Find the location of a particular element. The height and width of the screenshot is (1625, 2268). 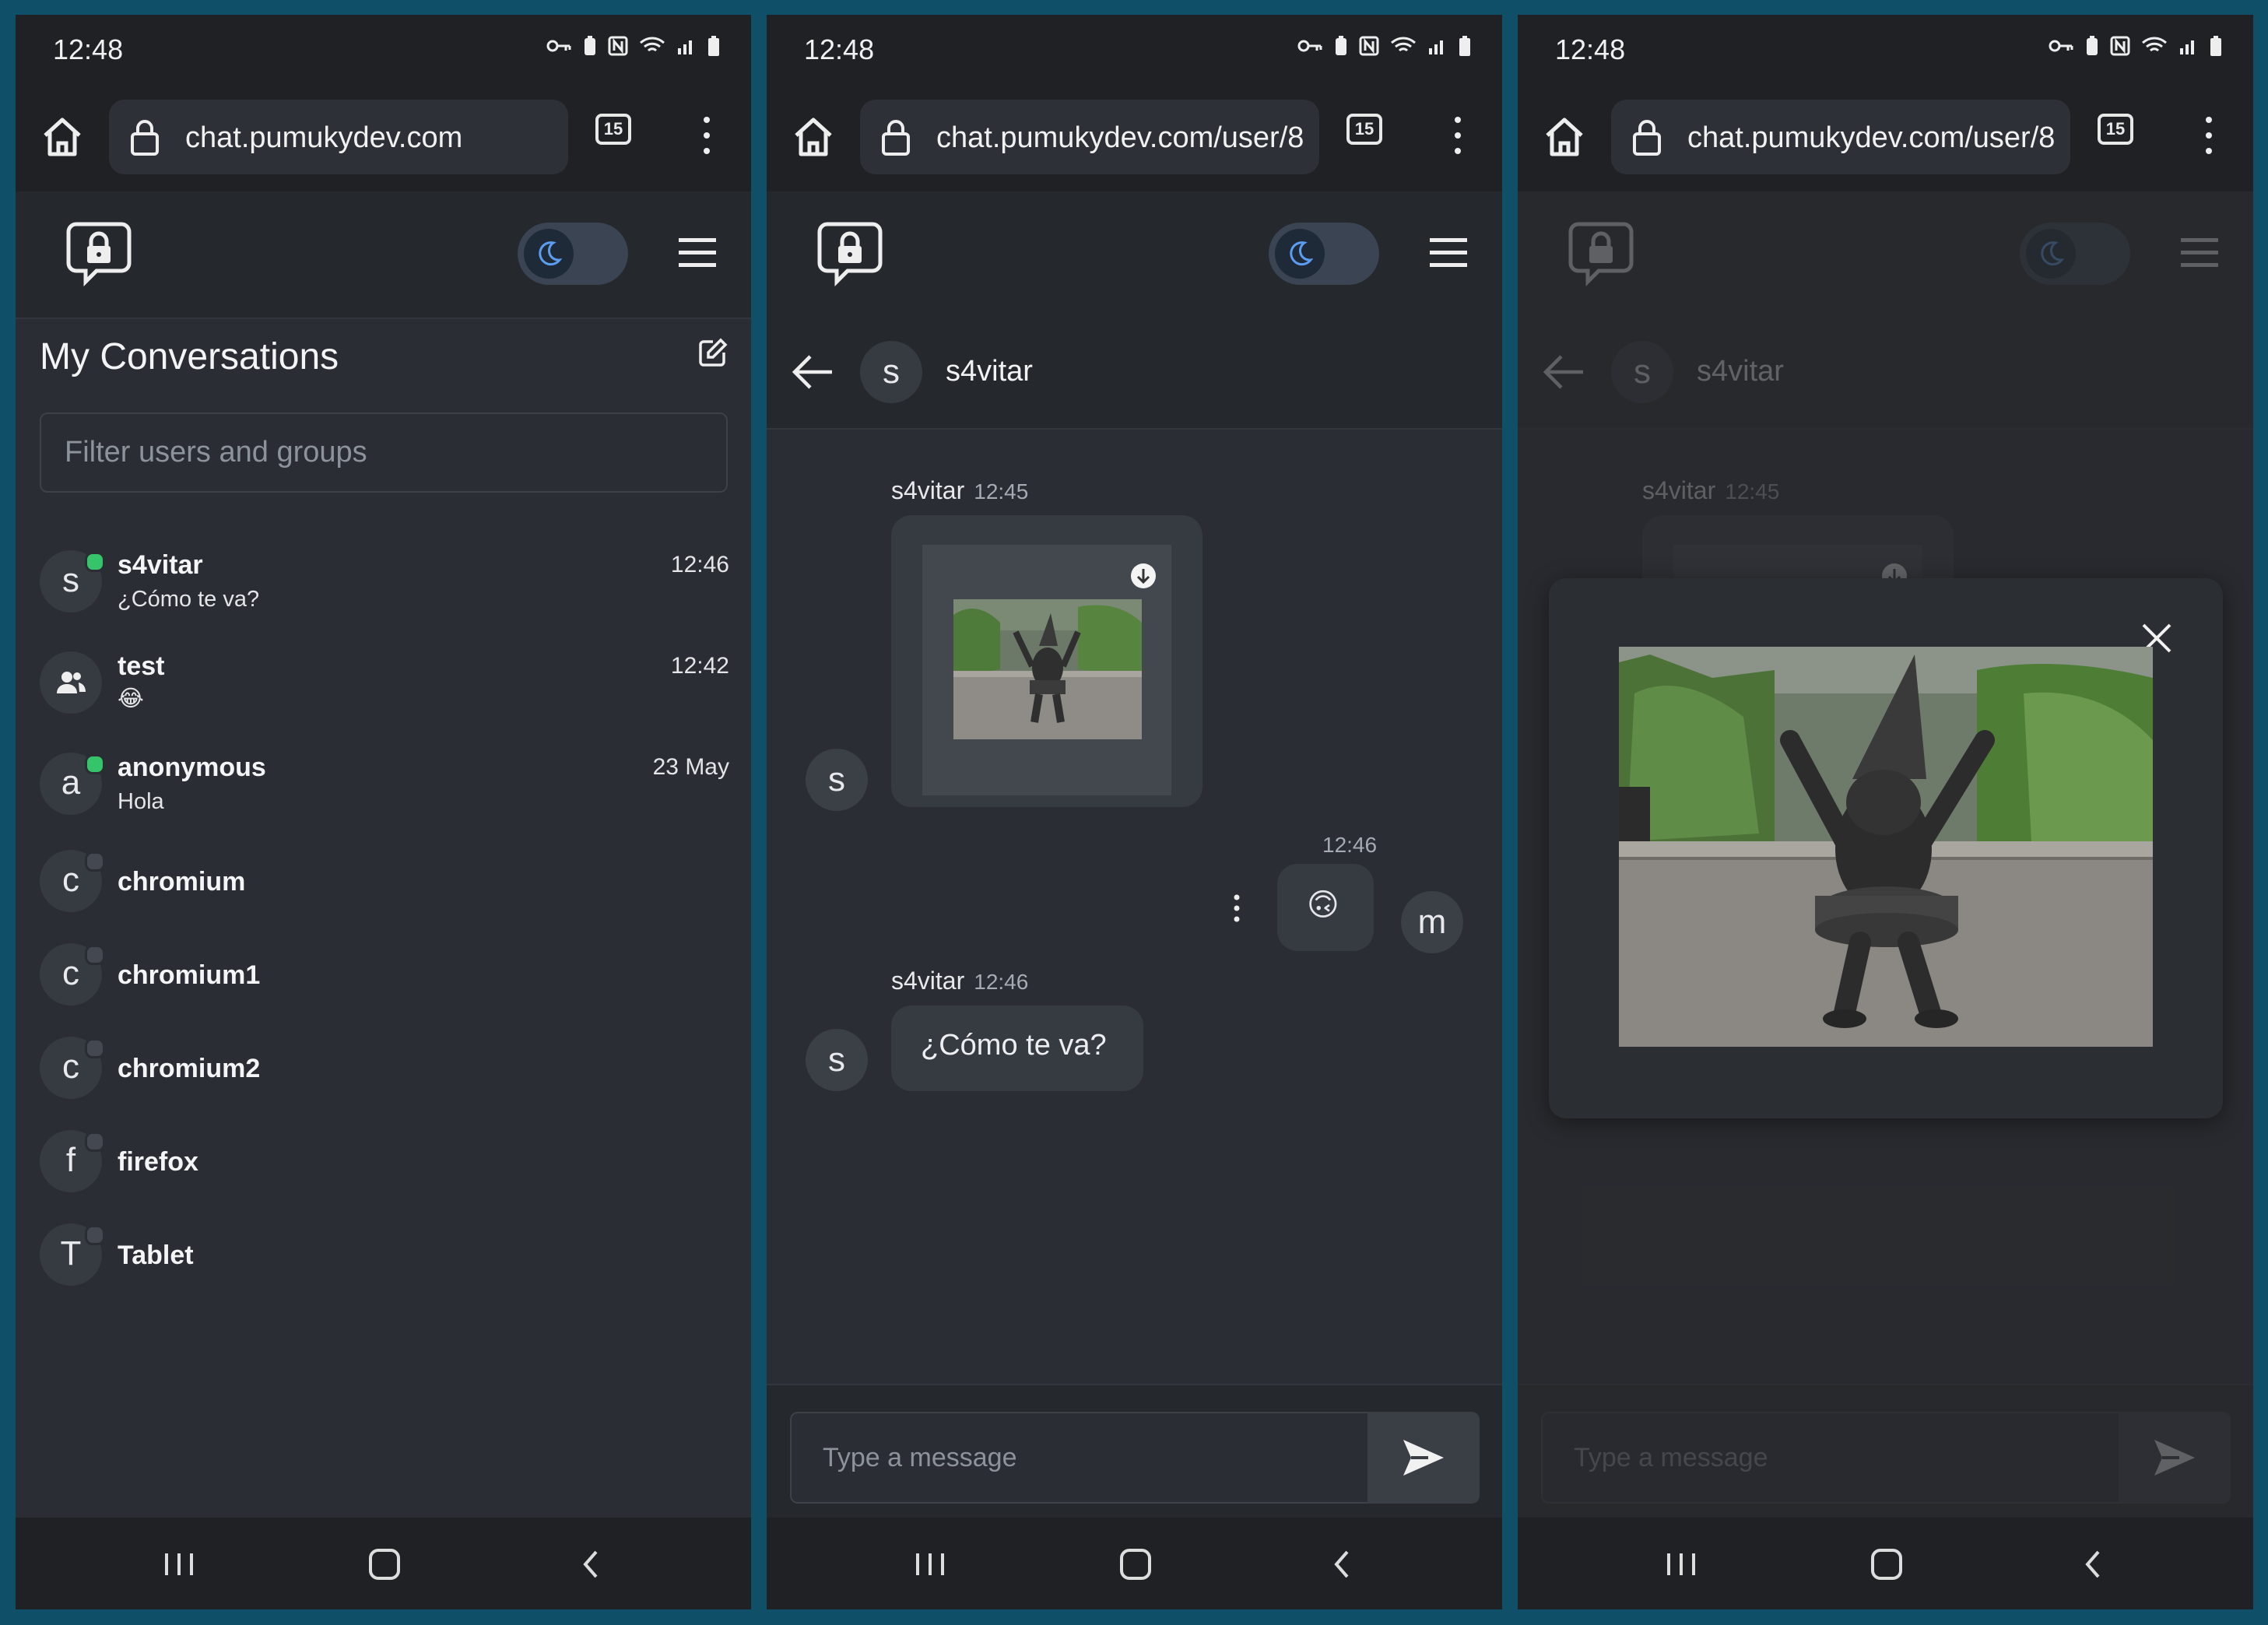

conversation-name: chromium2 is located at coordinates (189, 1068).